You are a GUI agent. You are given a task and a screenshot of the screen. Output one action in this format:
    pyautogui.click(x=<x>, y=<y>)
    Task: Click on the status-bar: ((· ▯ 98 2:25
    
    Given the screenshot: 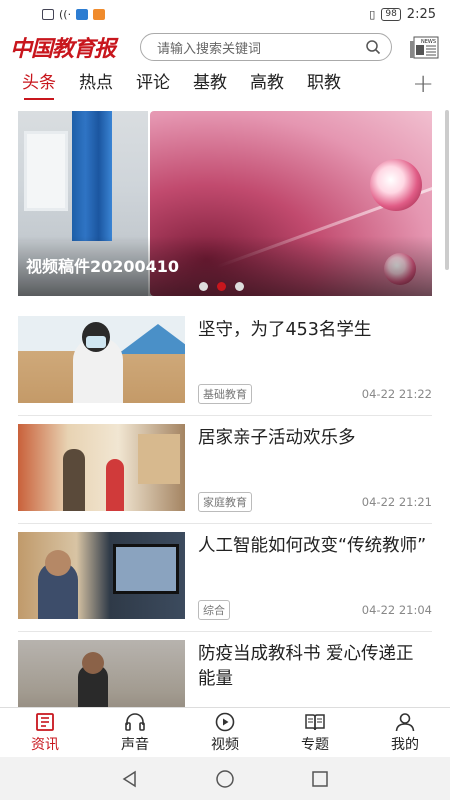 What is the action you would take?
    pyautogui.click(x=225, y=14)
    